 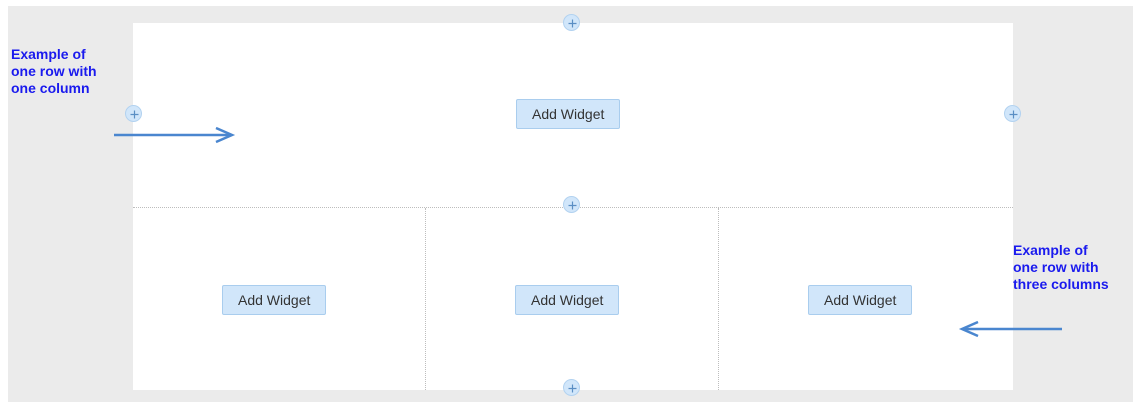 I want to click on add-column-right-button, so click(x=1012, y=113).